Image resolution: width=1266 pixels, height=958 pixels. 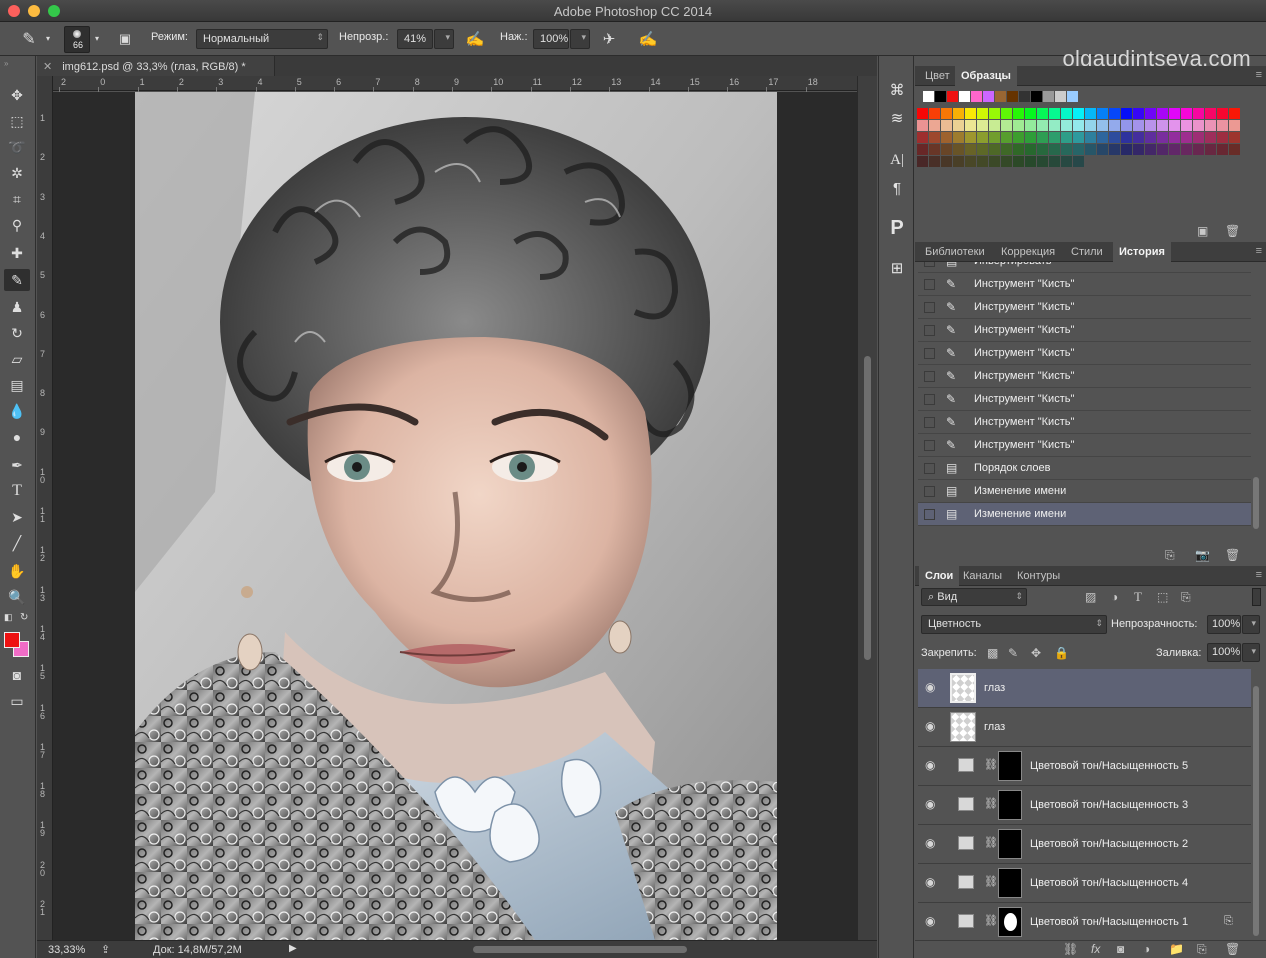 What do you see at coordinates (966, 843) in the screenshot?
I see `hue-saturation-adjustment-icon` at bounding box center [966, 843].